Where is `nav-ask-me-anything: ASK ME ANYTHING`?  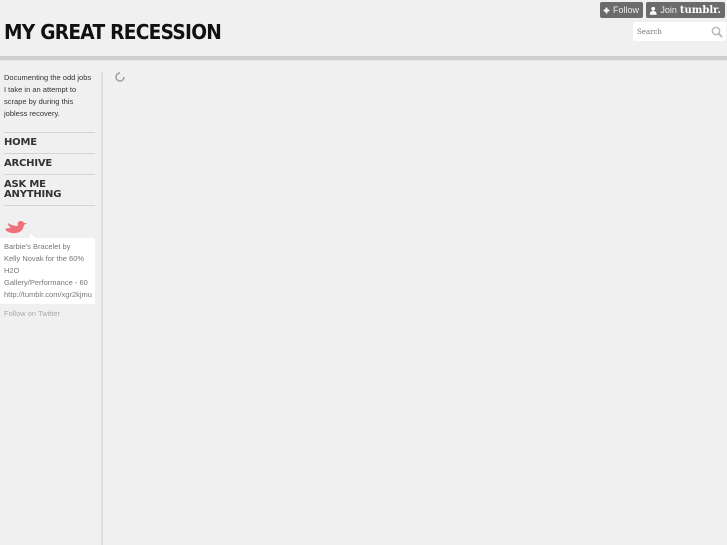 nav-ask-me-anything: ASK ME ANYTHING is located at coordinates (49, 190).